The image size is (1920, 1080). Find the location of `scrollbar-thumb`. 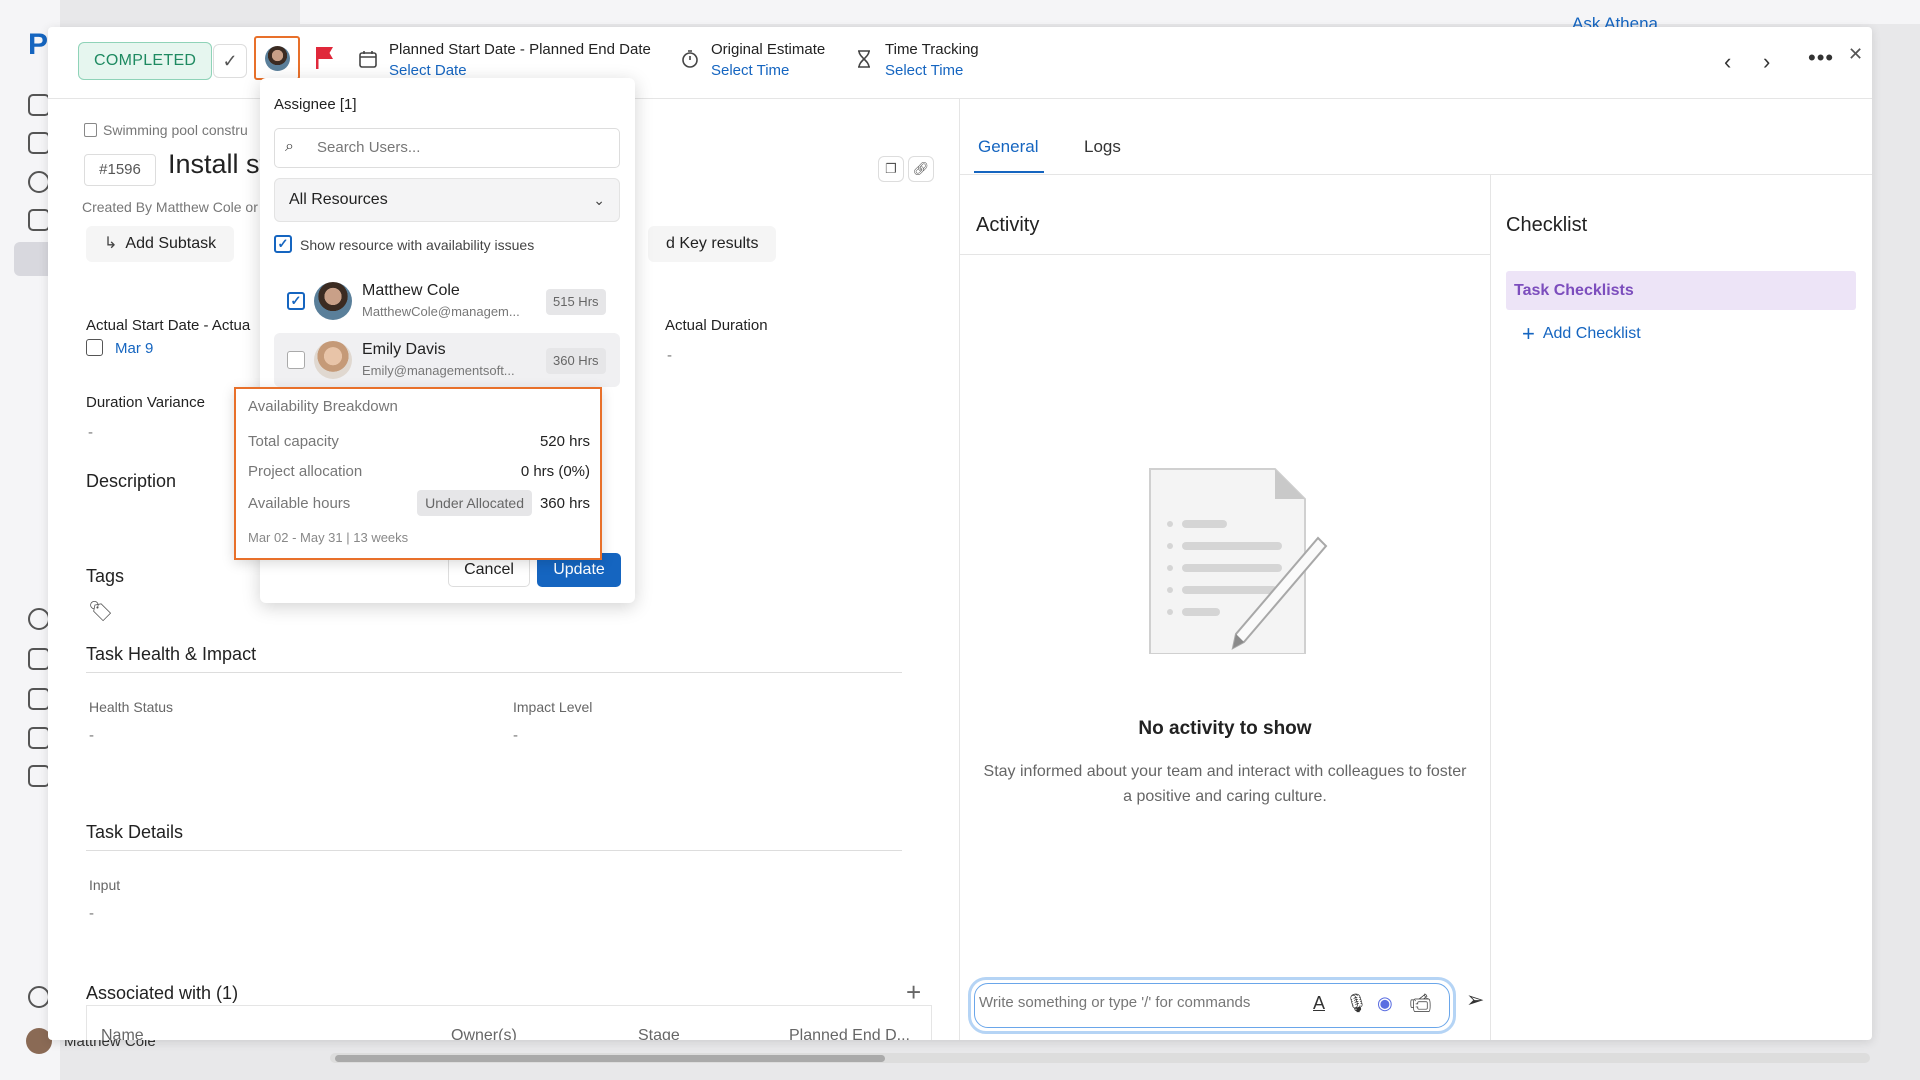

scrollbar-thumb is located at coordinates (610, 1058).